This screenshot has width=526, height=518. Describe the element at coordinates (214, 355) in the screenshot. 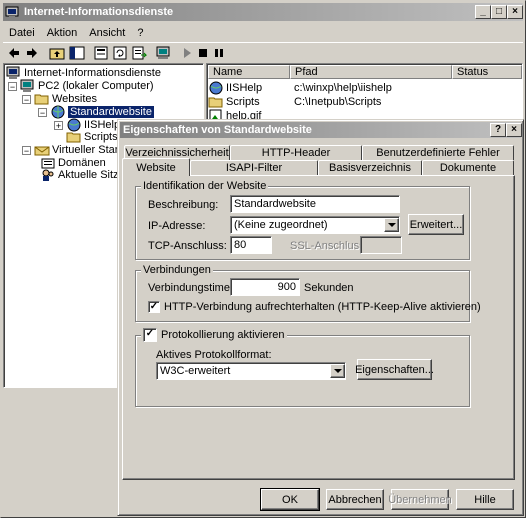

I see `log-format-label: Aktives Protokollformat:` at that location.